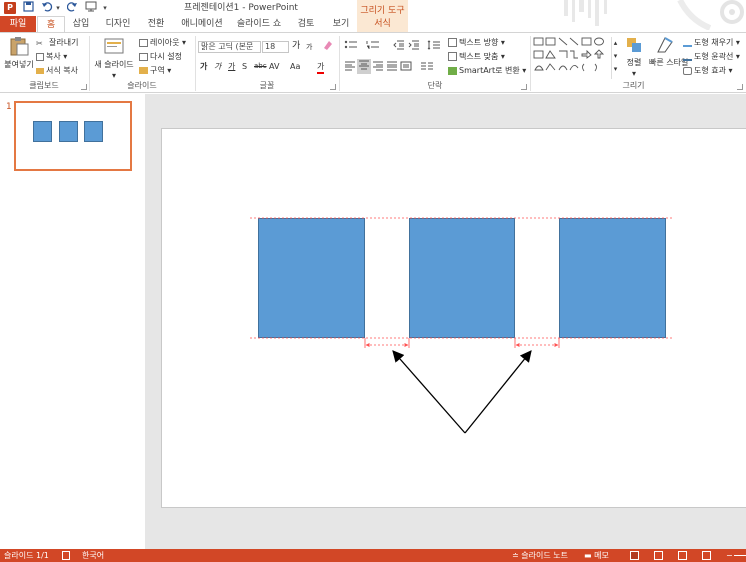 This screenshot has height=562, width=746. Describe the element at coordinates (114, 58) in the screenshot. I see `new-slide-button: 새 슬라이드 ▾` at that location.